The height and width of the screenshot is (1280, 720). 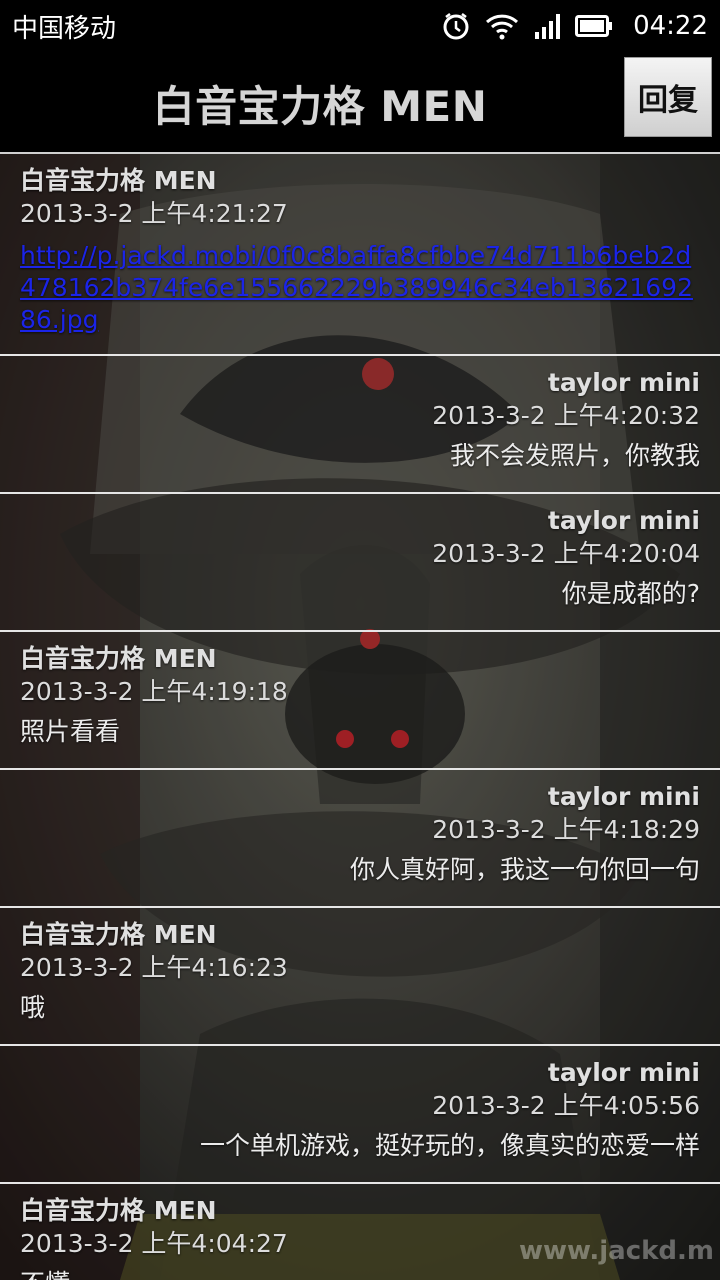 I want to click on message-item: taylor mini 2013-3-2 上午4:20:04 你是成都的?, so click(x=360, y=563).